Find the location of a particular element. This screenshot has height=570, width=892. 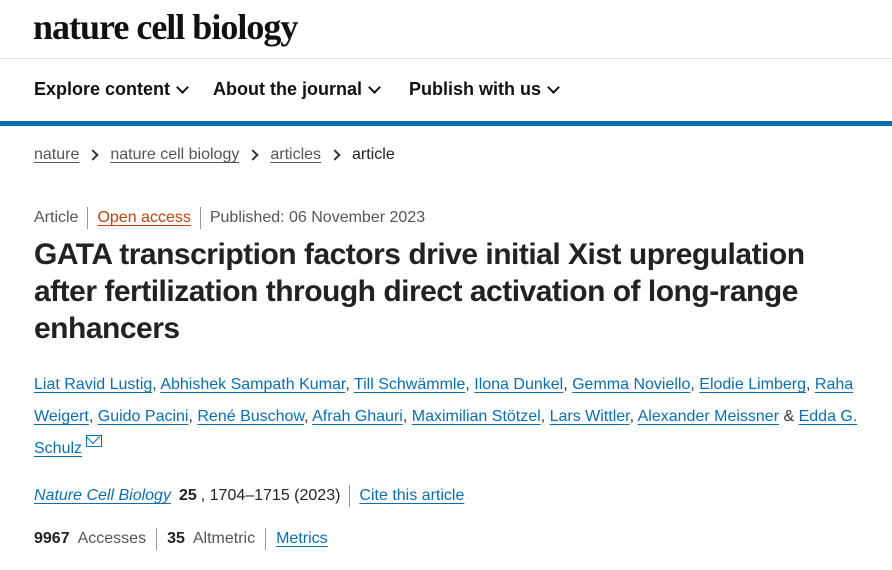

pages: , 1704–1715 (2023) is located at coordinates (270, 495).